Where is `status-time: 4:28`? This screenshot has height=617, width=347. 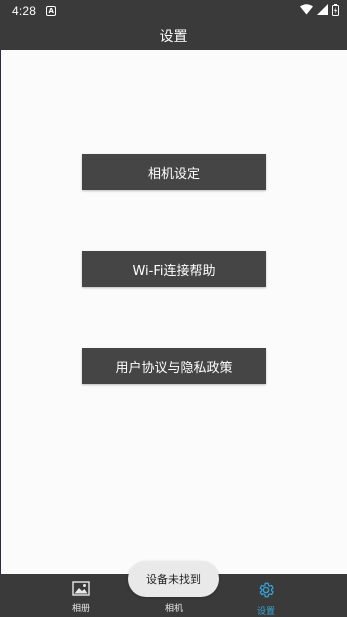 status-time: 4:28 is located at coordinates (24, 11).